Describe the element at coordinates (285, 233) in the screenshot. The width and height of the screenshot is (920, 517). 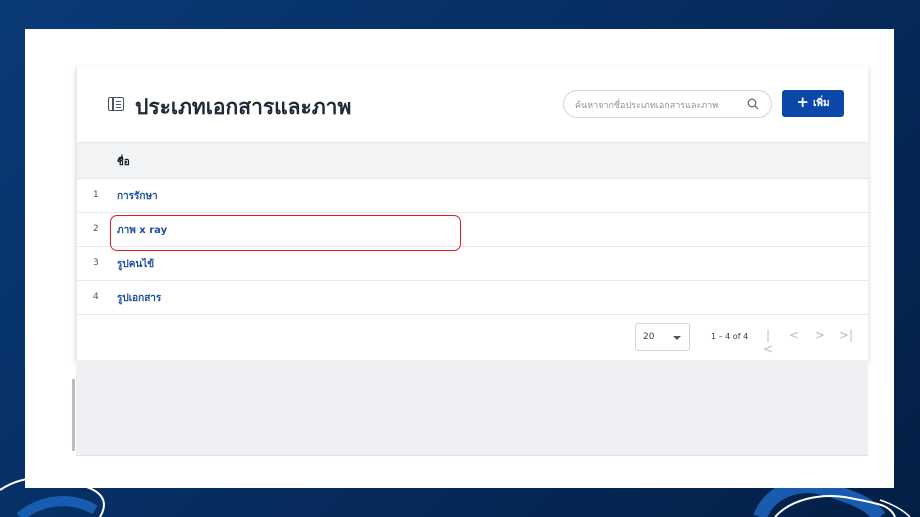
I see `highlight-annotation` at that location.